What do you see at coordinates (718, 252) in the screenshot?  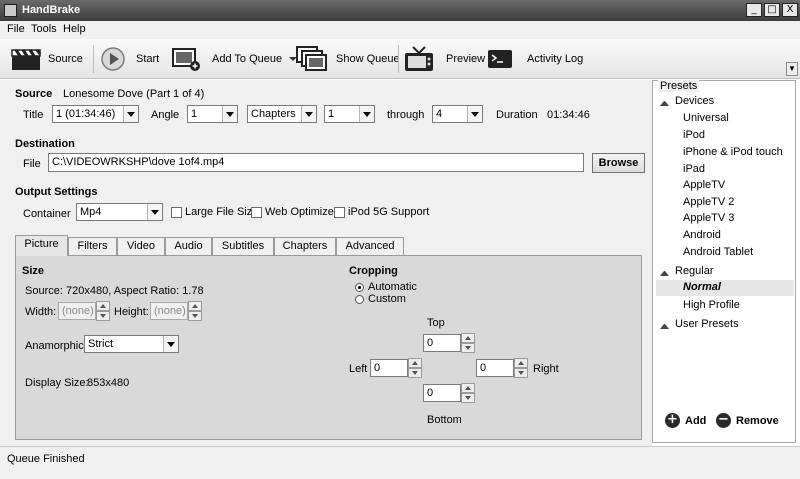 I see `preset-android-tablet: Android Tablet` at bounding box center [718, 252].